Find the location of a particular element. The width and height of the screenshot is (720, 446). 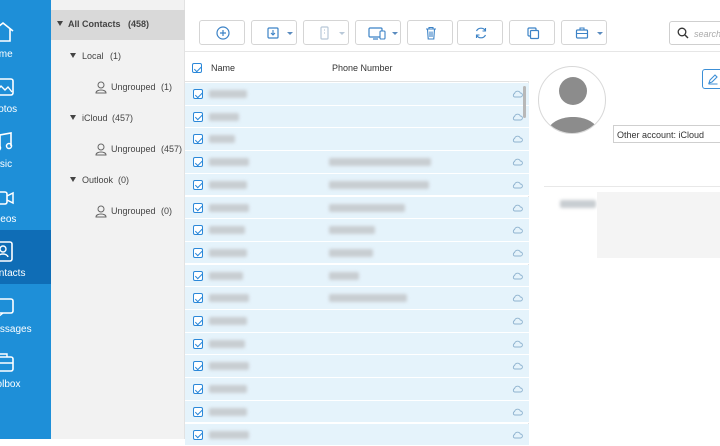

import-icon is located at coordinates (273, 33).